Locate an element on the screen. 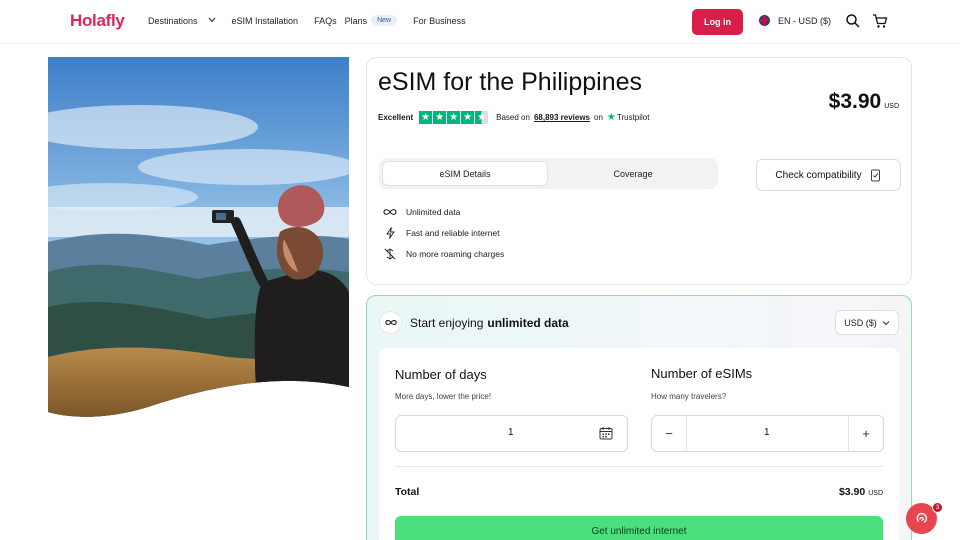 This screenshot has width=960, height=540. nav-plans-label: Plans is located at coordinates (356, 20).